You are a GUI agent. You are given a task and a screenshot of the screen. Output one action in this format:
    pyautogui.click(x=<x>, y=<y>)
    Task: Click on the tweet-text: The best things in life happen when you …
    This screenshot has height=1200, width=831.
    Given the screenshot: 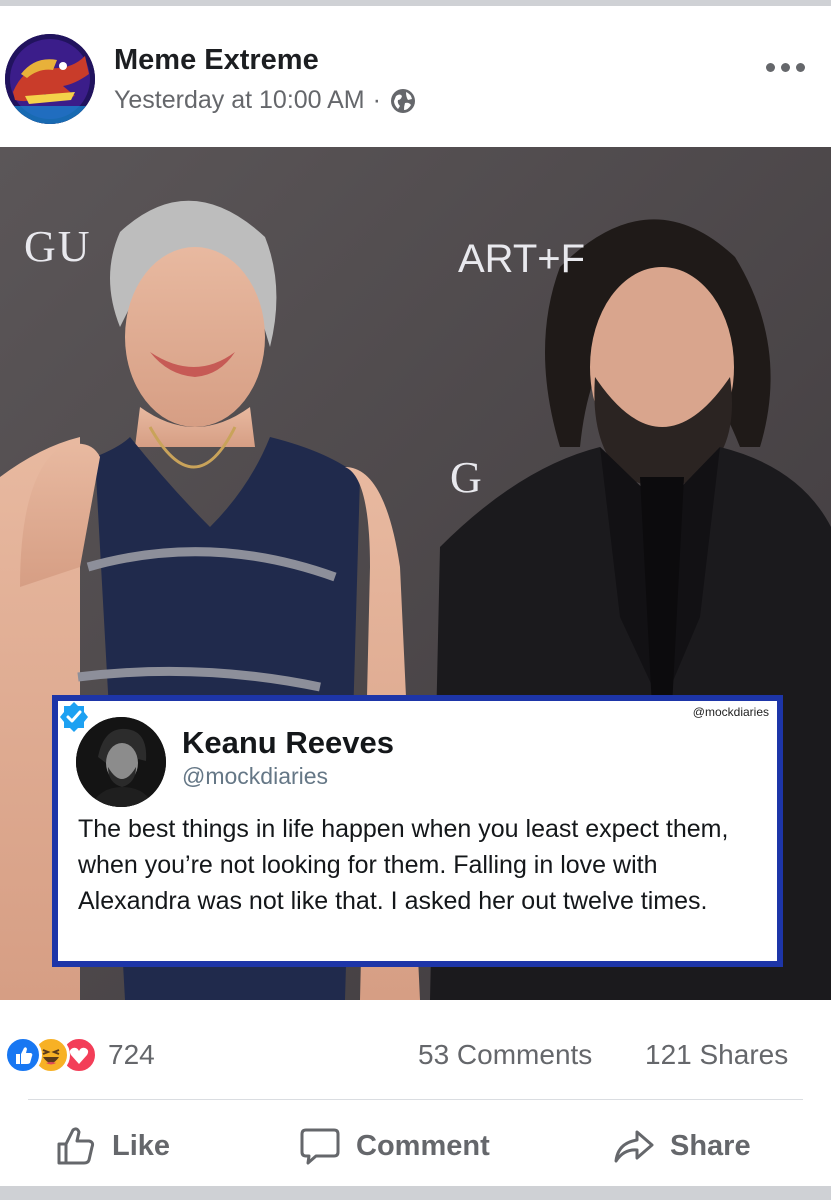 What is the action you would take?
    pyautogui.click(x=403, y=865)
    